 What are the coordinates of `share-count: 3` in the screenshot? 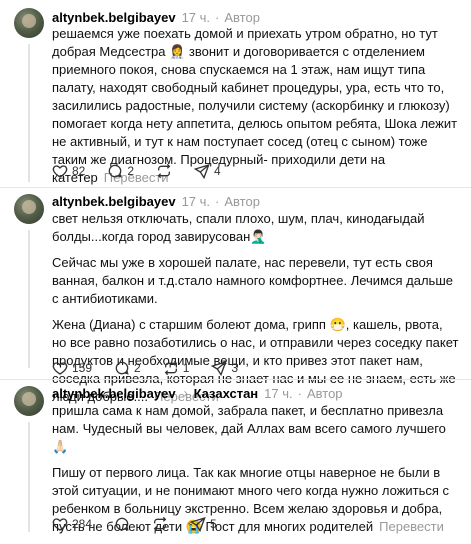 It's located at (235, 368).